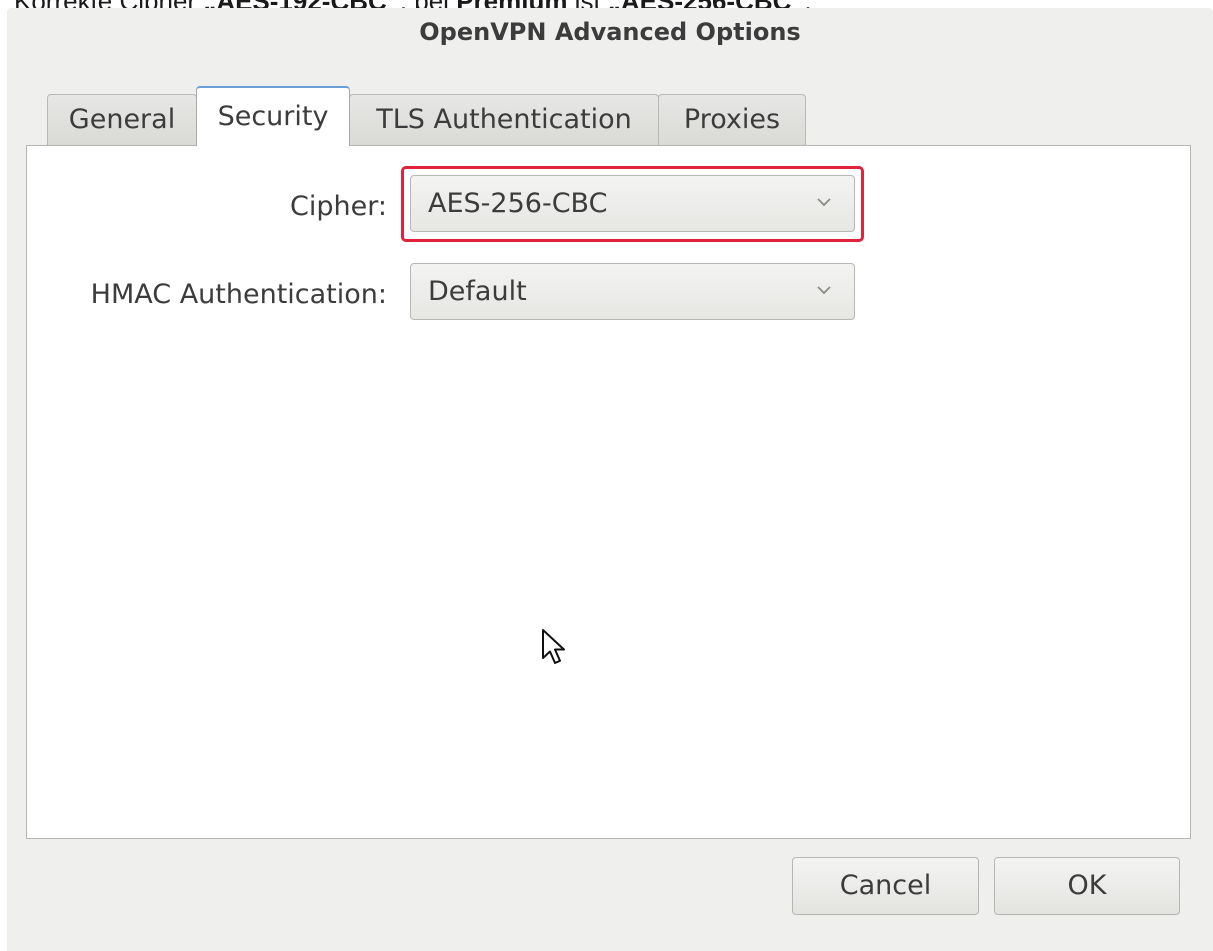  I want to click on tab-security: Security, so click(273, 116).